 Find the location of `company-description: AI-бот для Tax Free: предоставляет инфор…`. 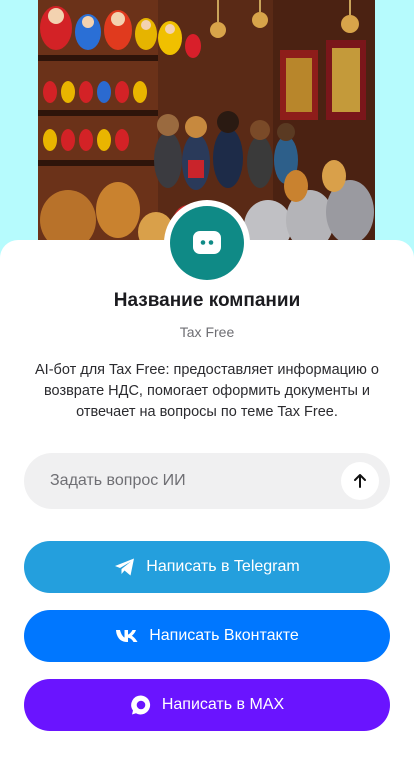

company-description: AI-бот для Tax Free: предоставляет инфор… is located at coordinates (207, 391).